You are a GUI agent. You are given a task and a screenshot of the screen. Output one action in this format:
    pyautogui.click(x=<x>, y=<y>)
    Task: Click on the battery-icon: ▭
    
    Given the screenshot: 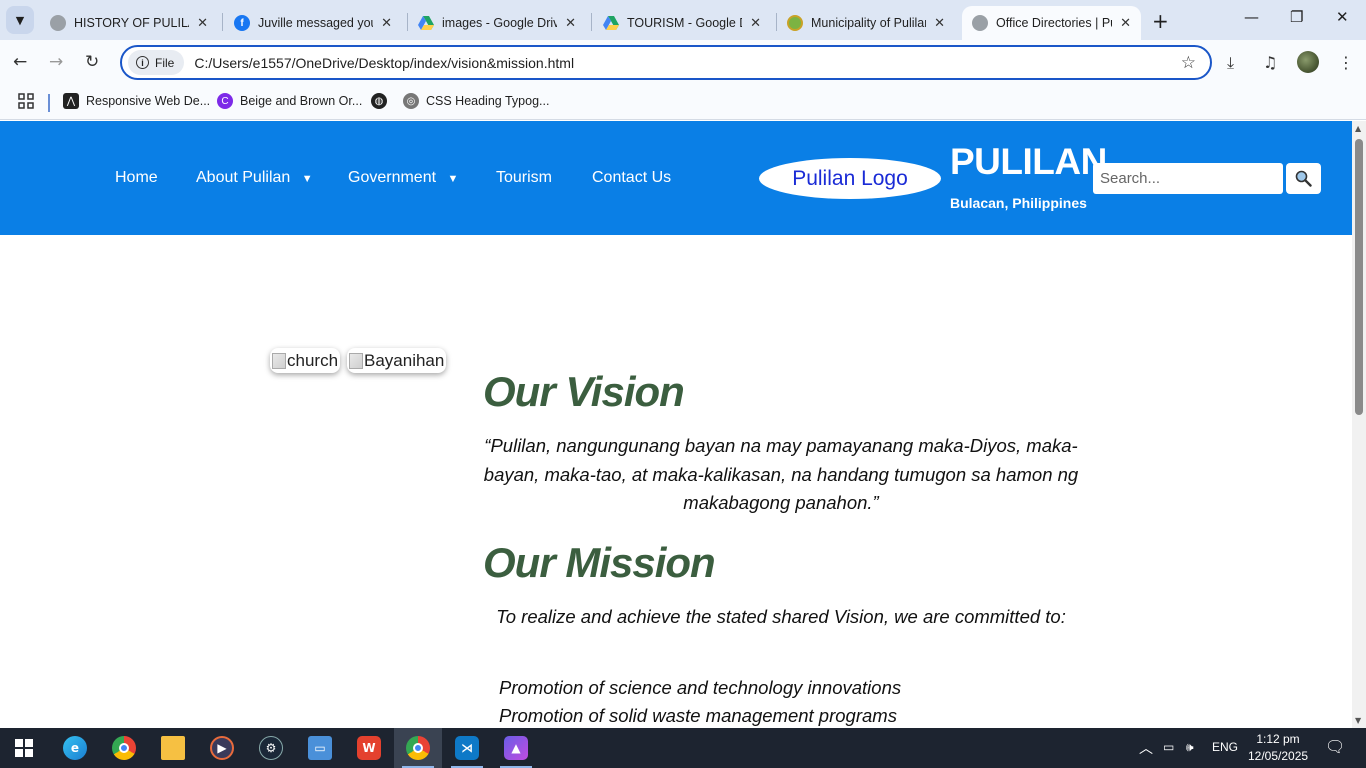 What is the action you would take?
    pyautogui.click(x=1168, y=747)
    